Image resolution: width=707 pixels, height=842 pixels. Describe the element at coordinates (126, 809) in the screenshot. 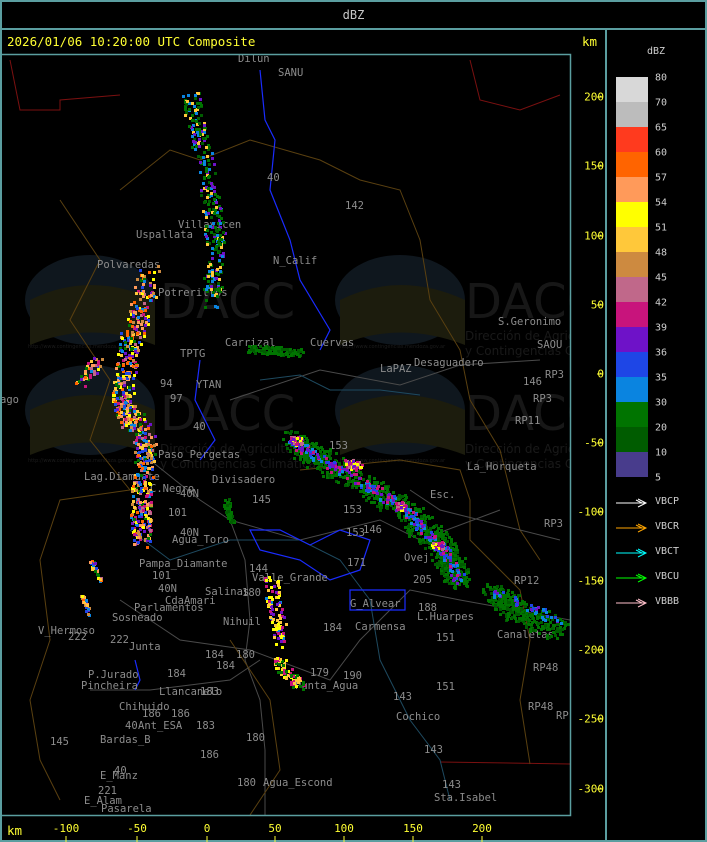

I see `place-label: Pasarela` at that location.